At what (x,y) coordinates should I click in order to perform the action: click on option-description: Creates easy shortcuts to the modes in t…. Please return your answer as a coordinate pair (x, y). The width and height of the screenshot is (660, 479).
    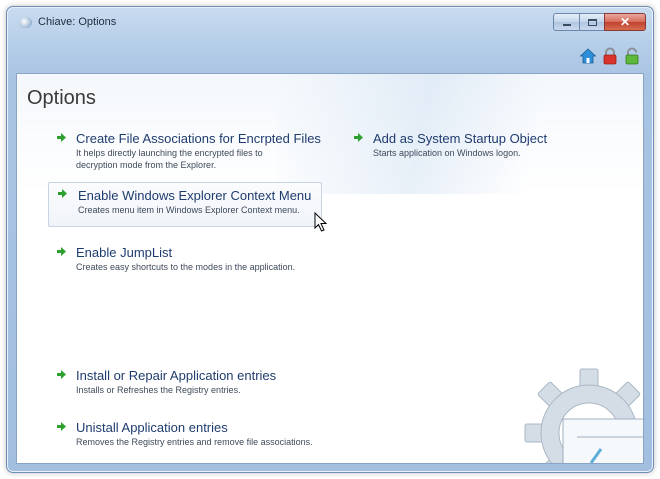
    Looking at the image, I should click on (186, 267).